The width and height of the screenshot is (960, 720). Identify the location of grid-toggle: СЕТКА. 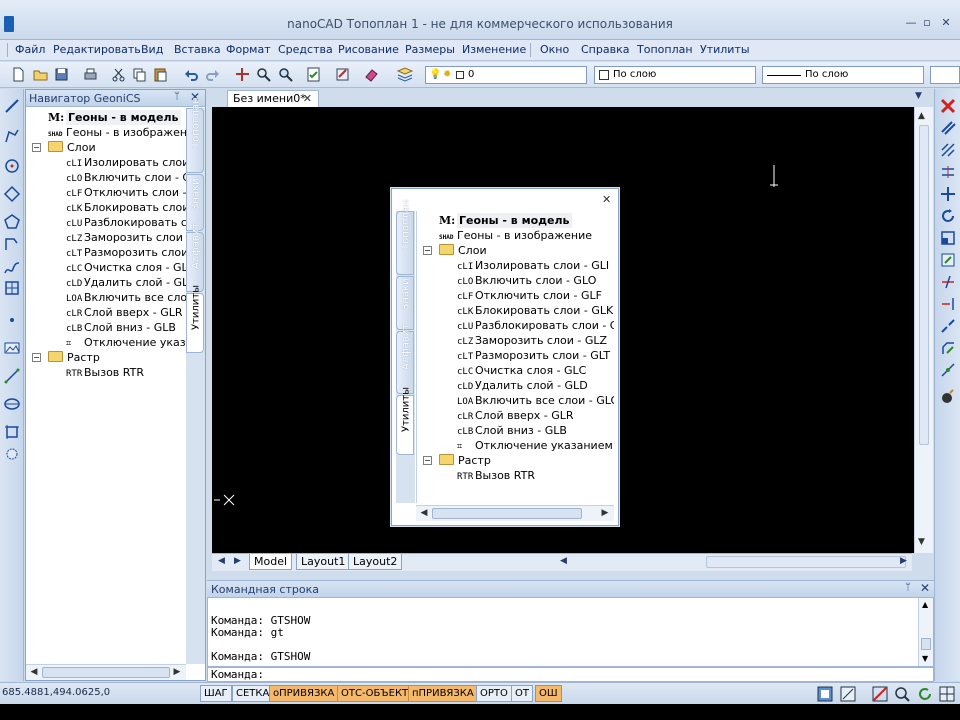
(253, 693).